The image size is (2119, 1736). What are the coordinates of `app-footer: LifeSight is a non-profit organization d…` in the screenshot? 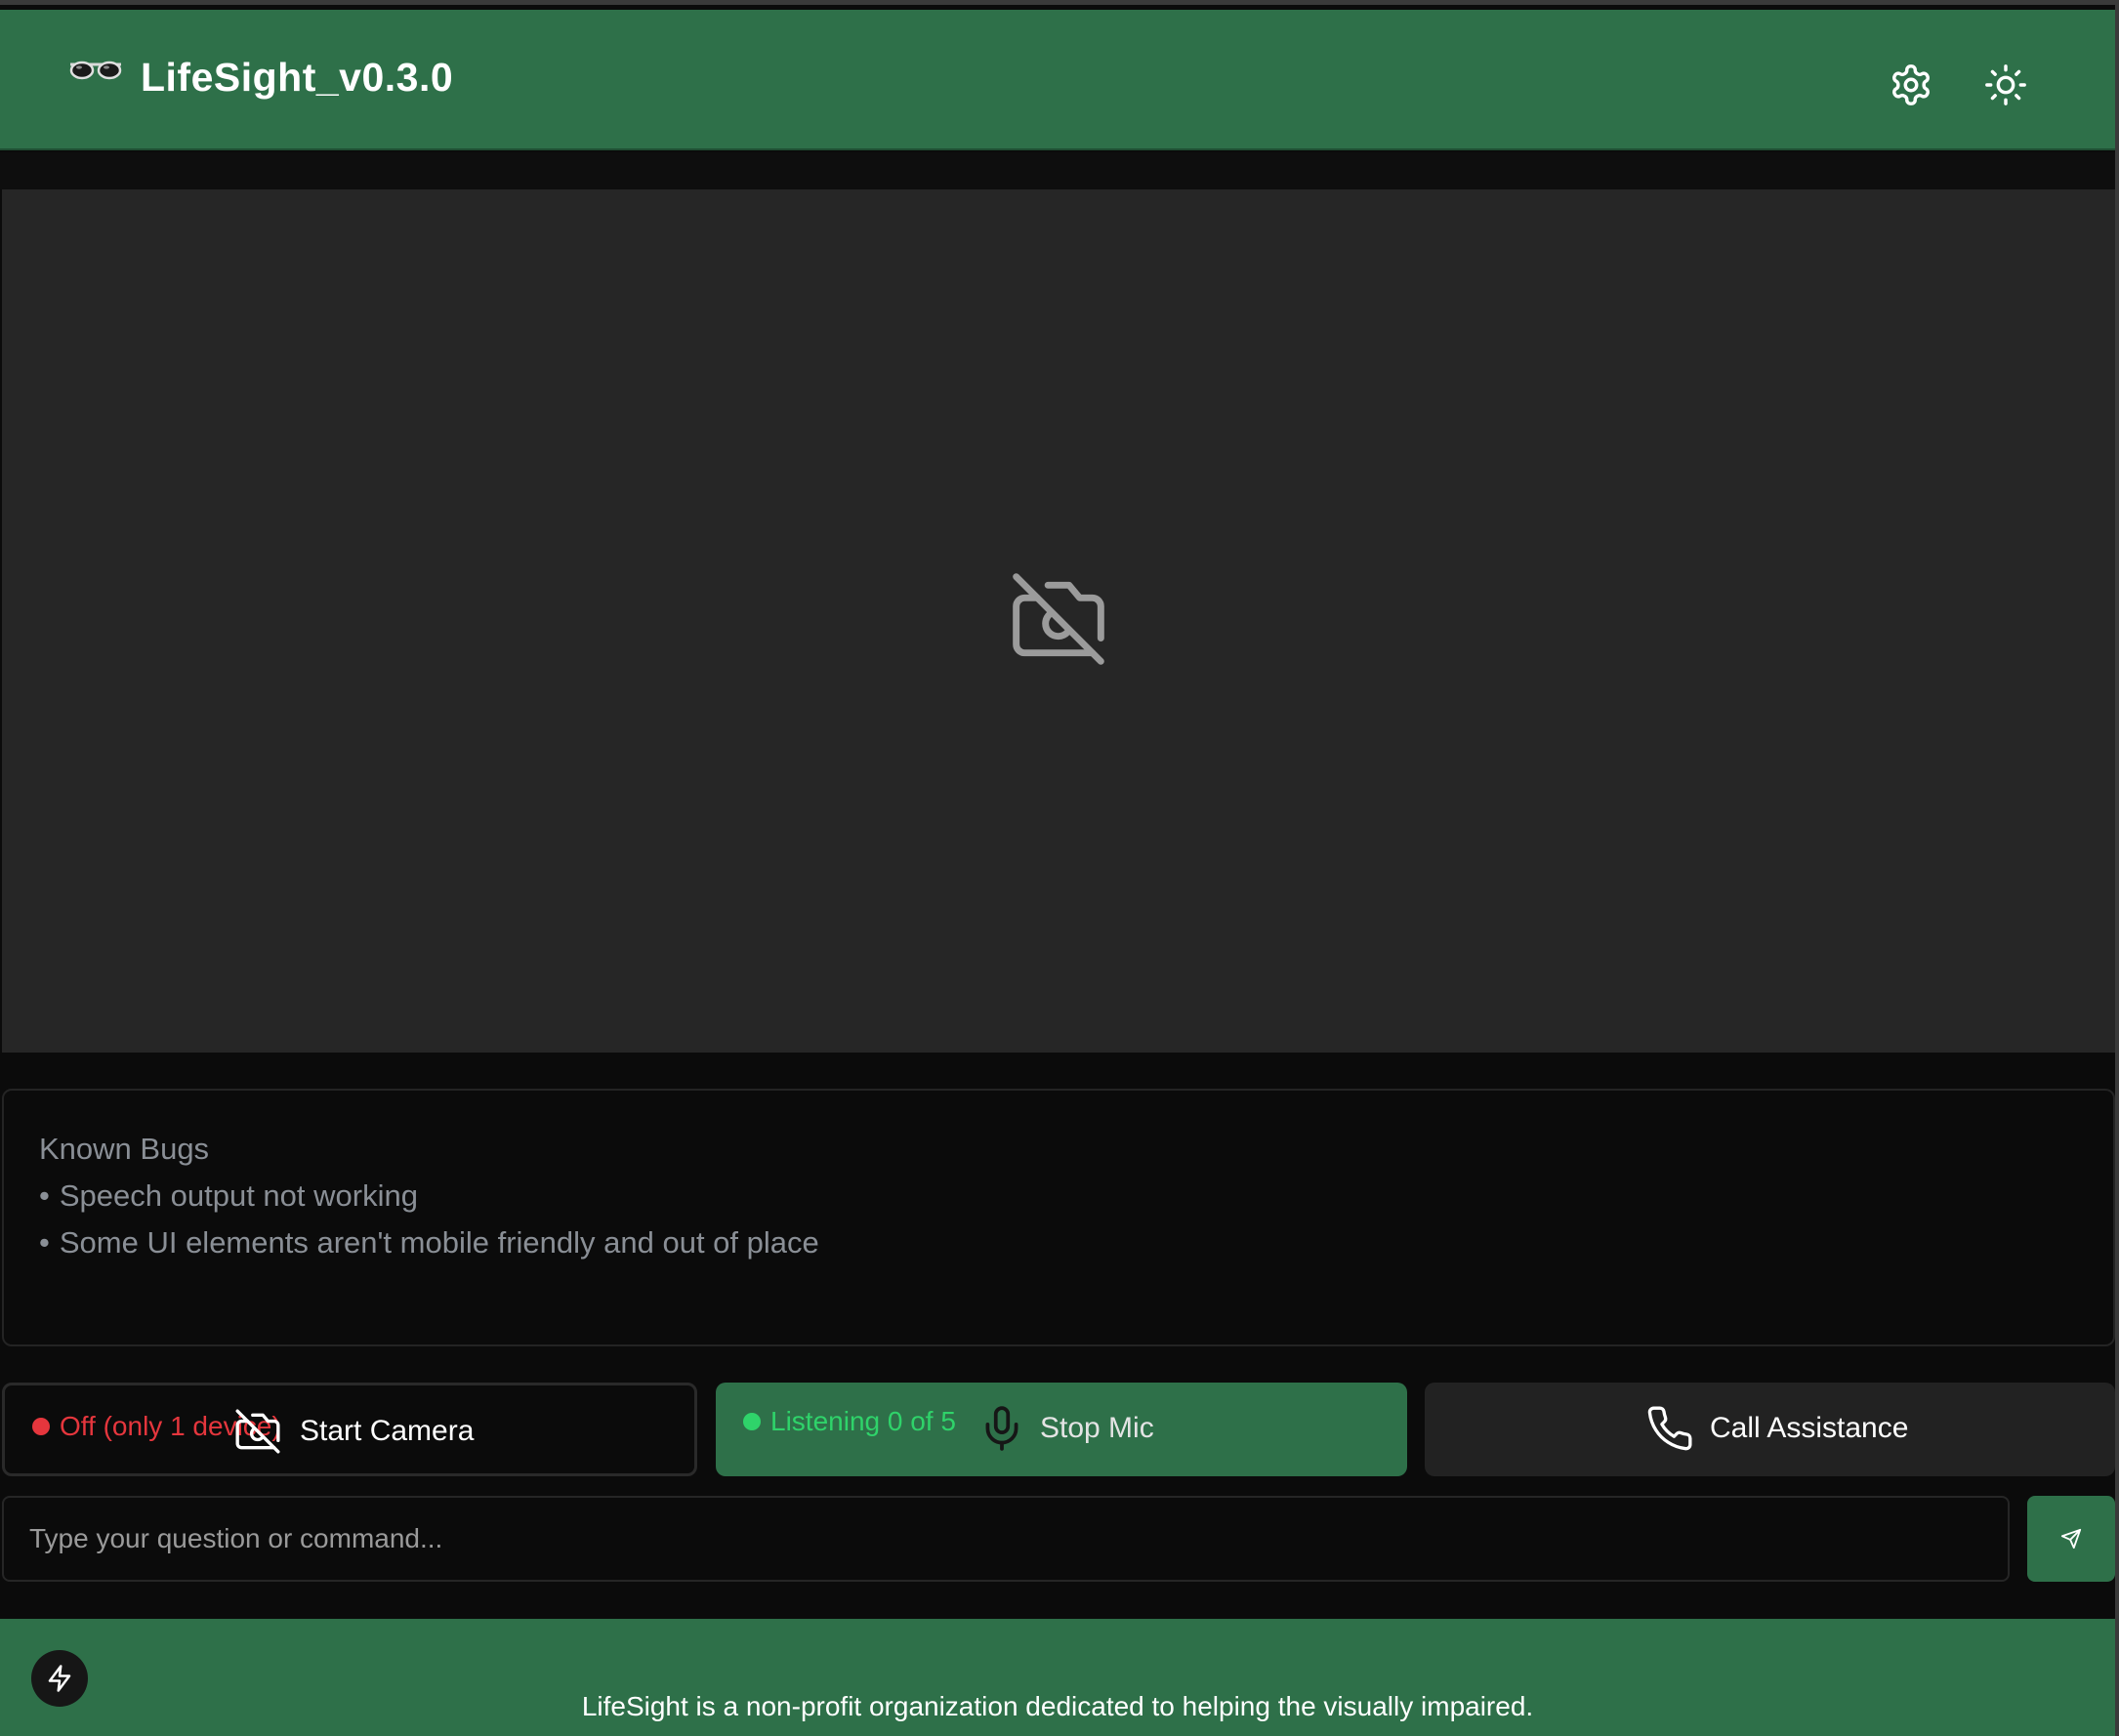 It's located at (1057, 1677).